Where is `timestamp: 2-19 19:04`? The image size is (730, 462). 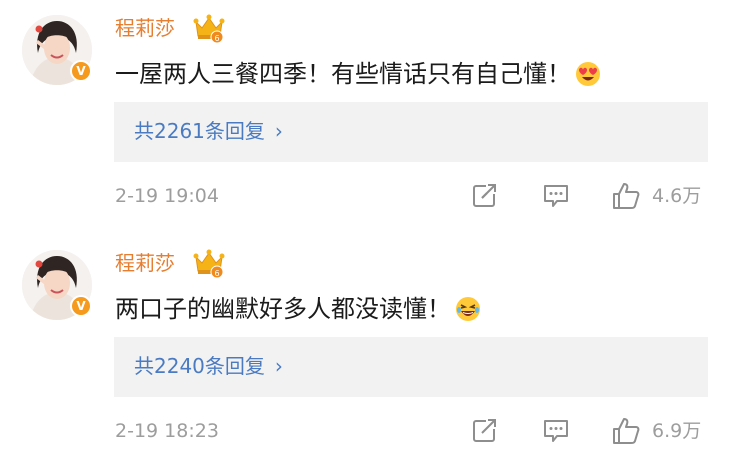
timestamp: 2-19 19:04 is located at coordinates (167, 196).